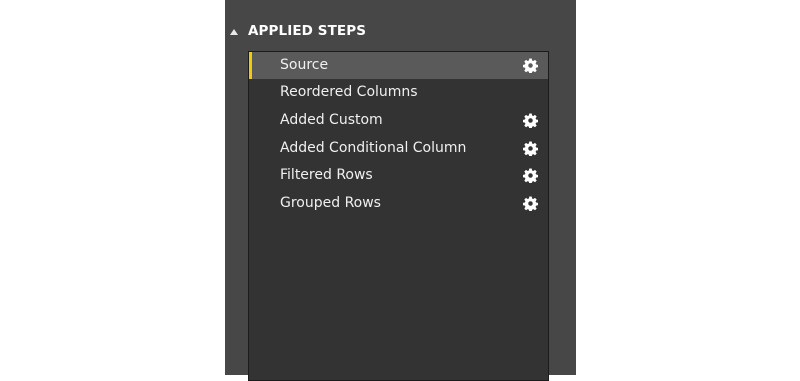 This screenshot has width=800, height=381. Describe the element at coordinates (349, 92) in the screenshot. I see `step-label: Reordered Columns` at that location.